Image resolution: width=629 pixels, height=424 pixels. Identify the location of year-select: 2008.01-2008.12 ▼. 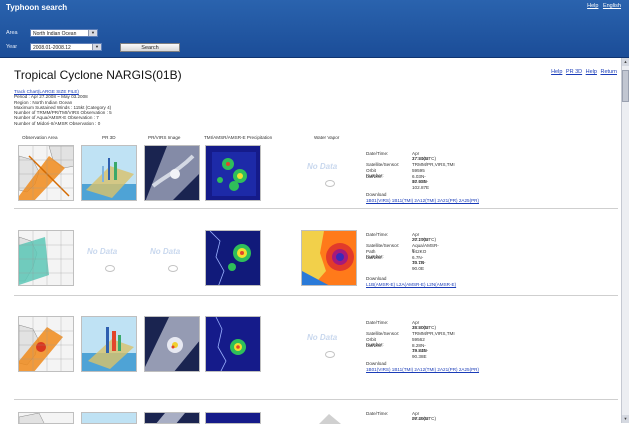
(66, 47).